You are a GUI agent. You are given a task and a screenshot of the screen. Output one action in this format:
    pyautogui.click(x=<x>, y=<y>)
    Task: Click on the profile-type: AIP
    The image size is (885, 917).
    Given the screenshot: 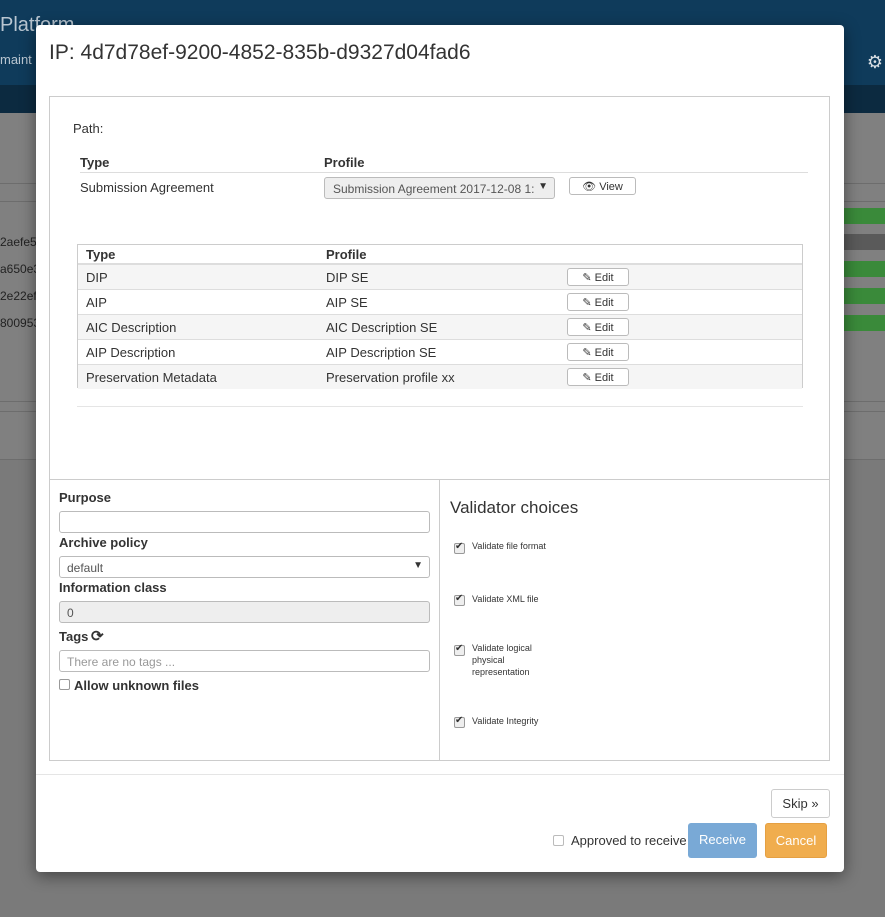 What is the action you would take?
    pyautogui.click(x=96, y=302)
    